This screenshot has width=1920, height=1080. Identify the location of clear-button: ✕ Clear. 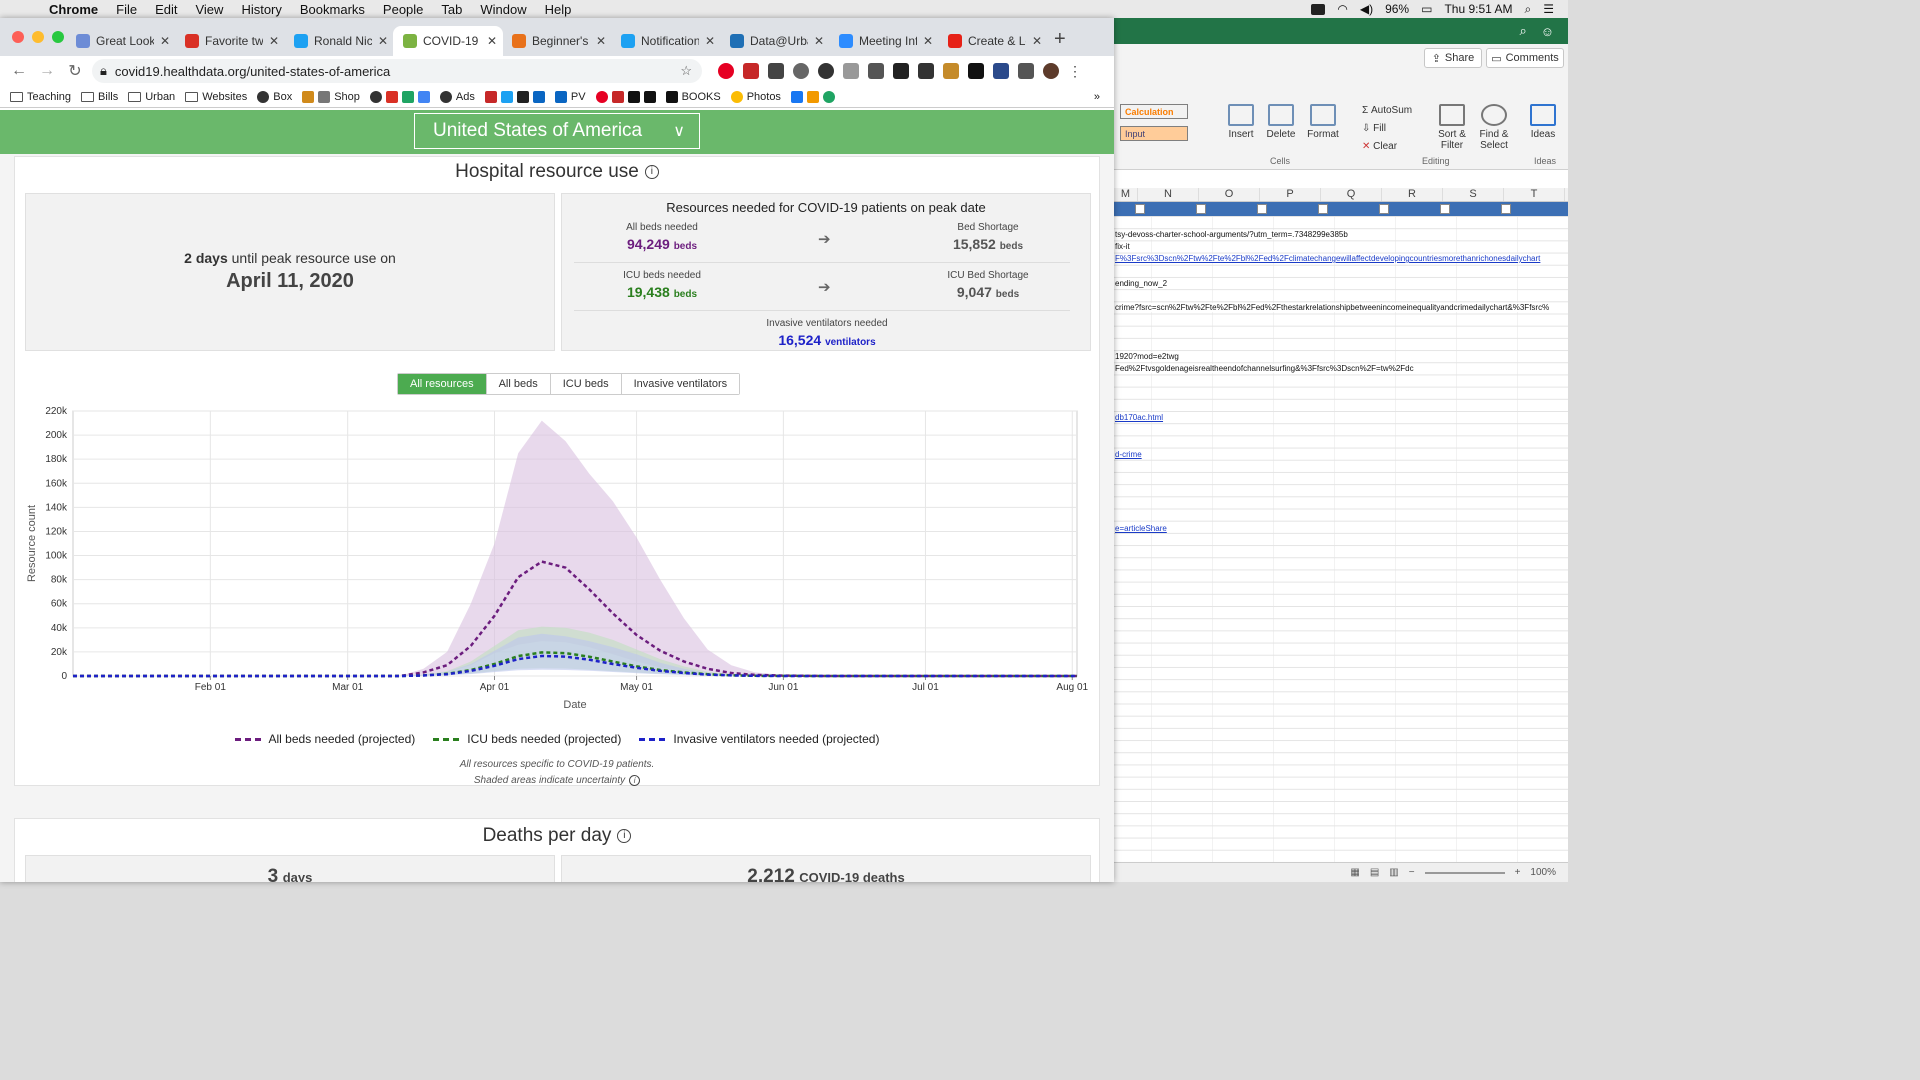
(1392, 147).